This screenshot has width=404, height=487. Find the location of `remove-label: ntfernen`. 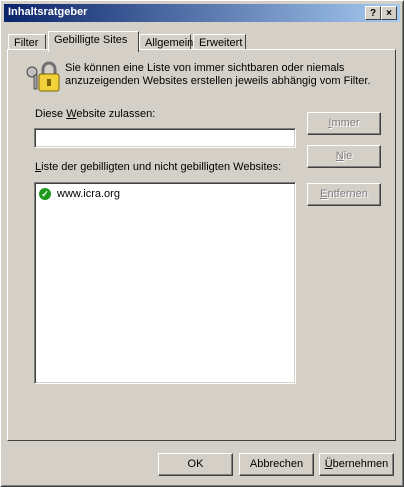

remove-label: ntfernen is located at coordinates (347, 194).